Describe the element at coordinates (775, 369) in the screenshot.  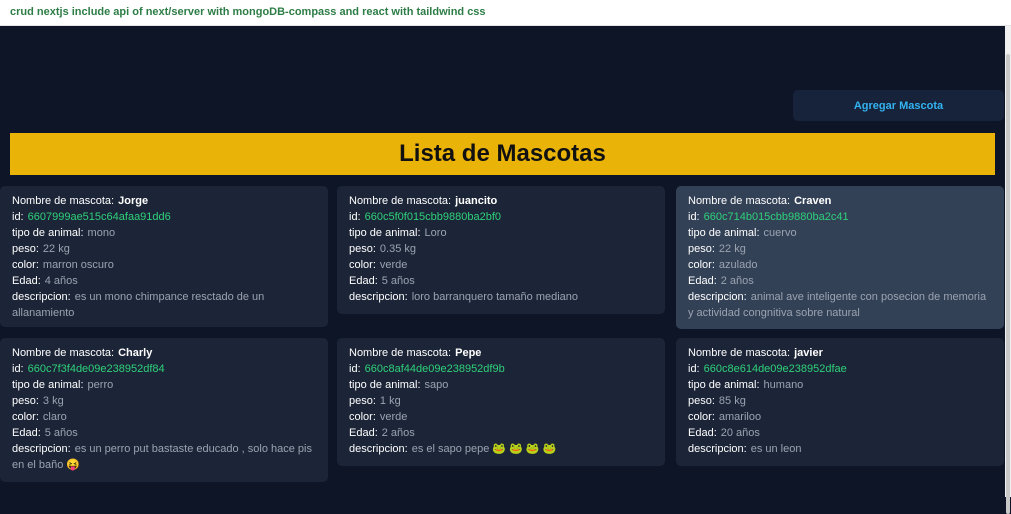
I see `pet-id: 660c8e614de09e238952dfae` at that location.